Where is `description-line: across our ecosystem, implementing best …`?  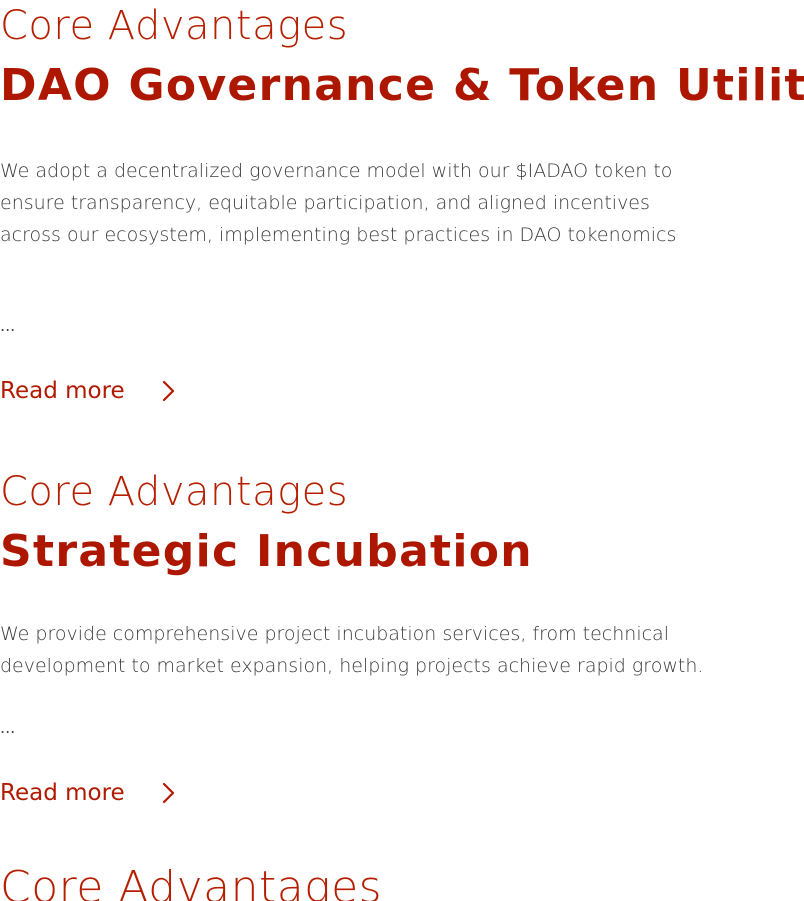
description-line: across our ecosystem, implementing best … is located at coordinates (338, 235).